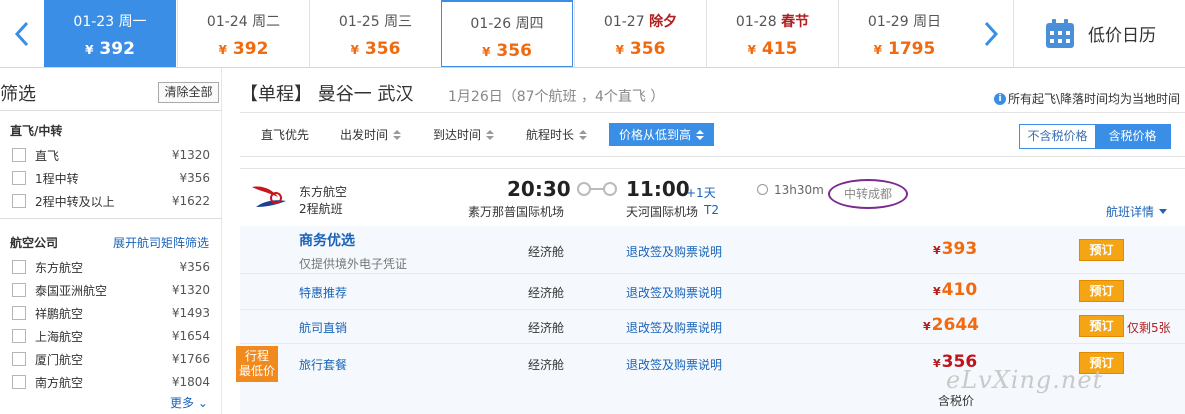  Describe the element at coordinates (71, 290) in the screenshot. I see `option-label: 泰国亚洲航空` at that location.